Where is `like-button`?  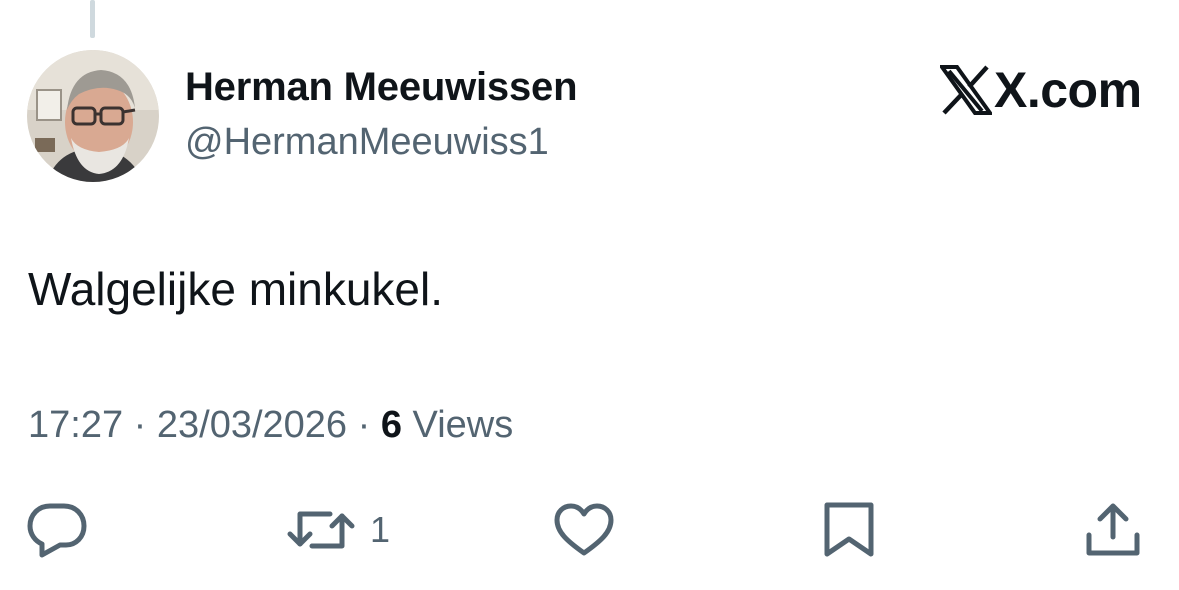
like-button is located at coordinates (584, 530).